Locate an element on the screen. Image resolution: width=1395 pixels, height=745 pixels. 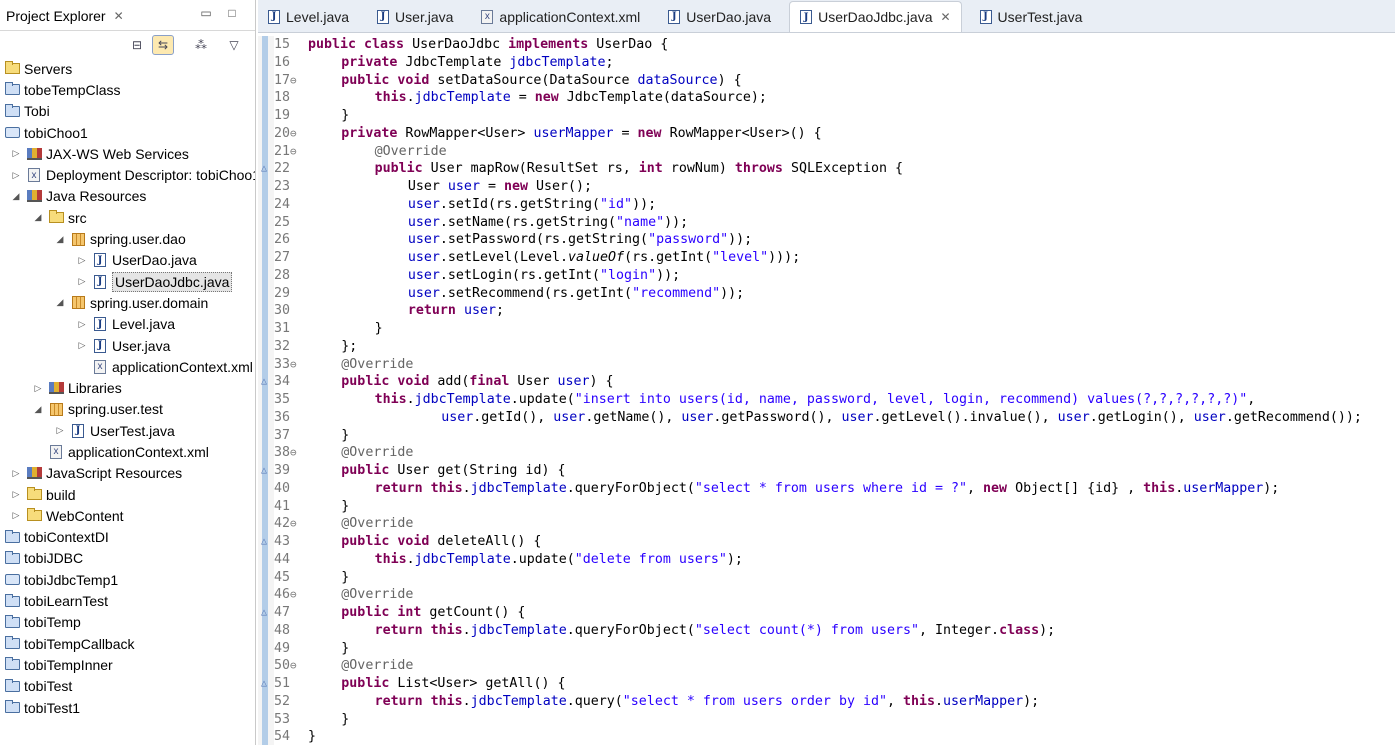
editor-tab: J UserTest.java is located at coordinates (1031, 16).